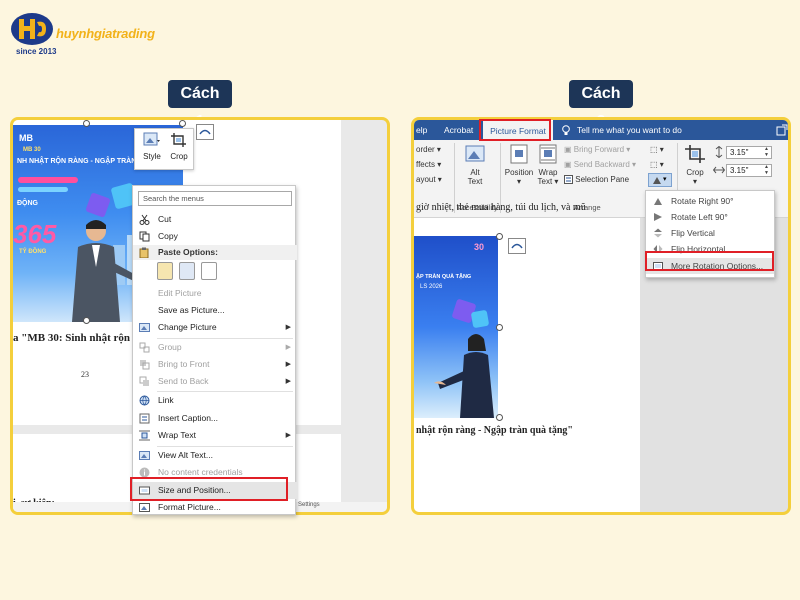 Image resolution: width=800 pixels, height=600 pixels. I want to click on promo-image: 30 ẬP TRÀN QUÀ TẶNG LS 2026, so click(456, 327).